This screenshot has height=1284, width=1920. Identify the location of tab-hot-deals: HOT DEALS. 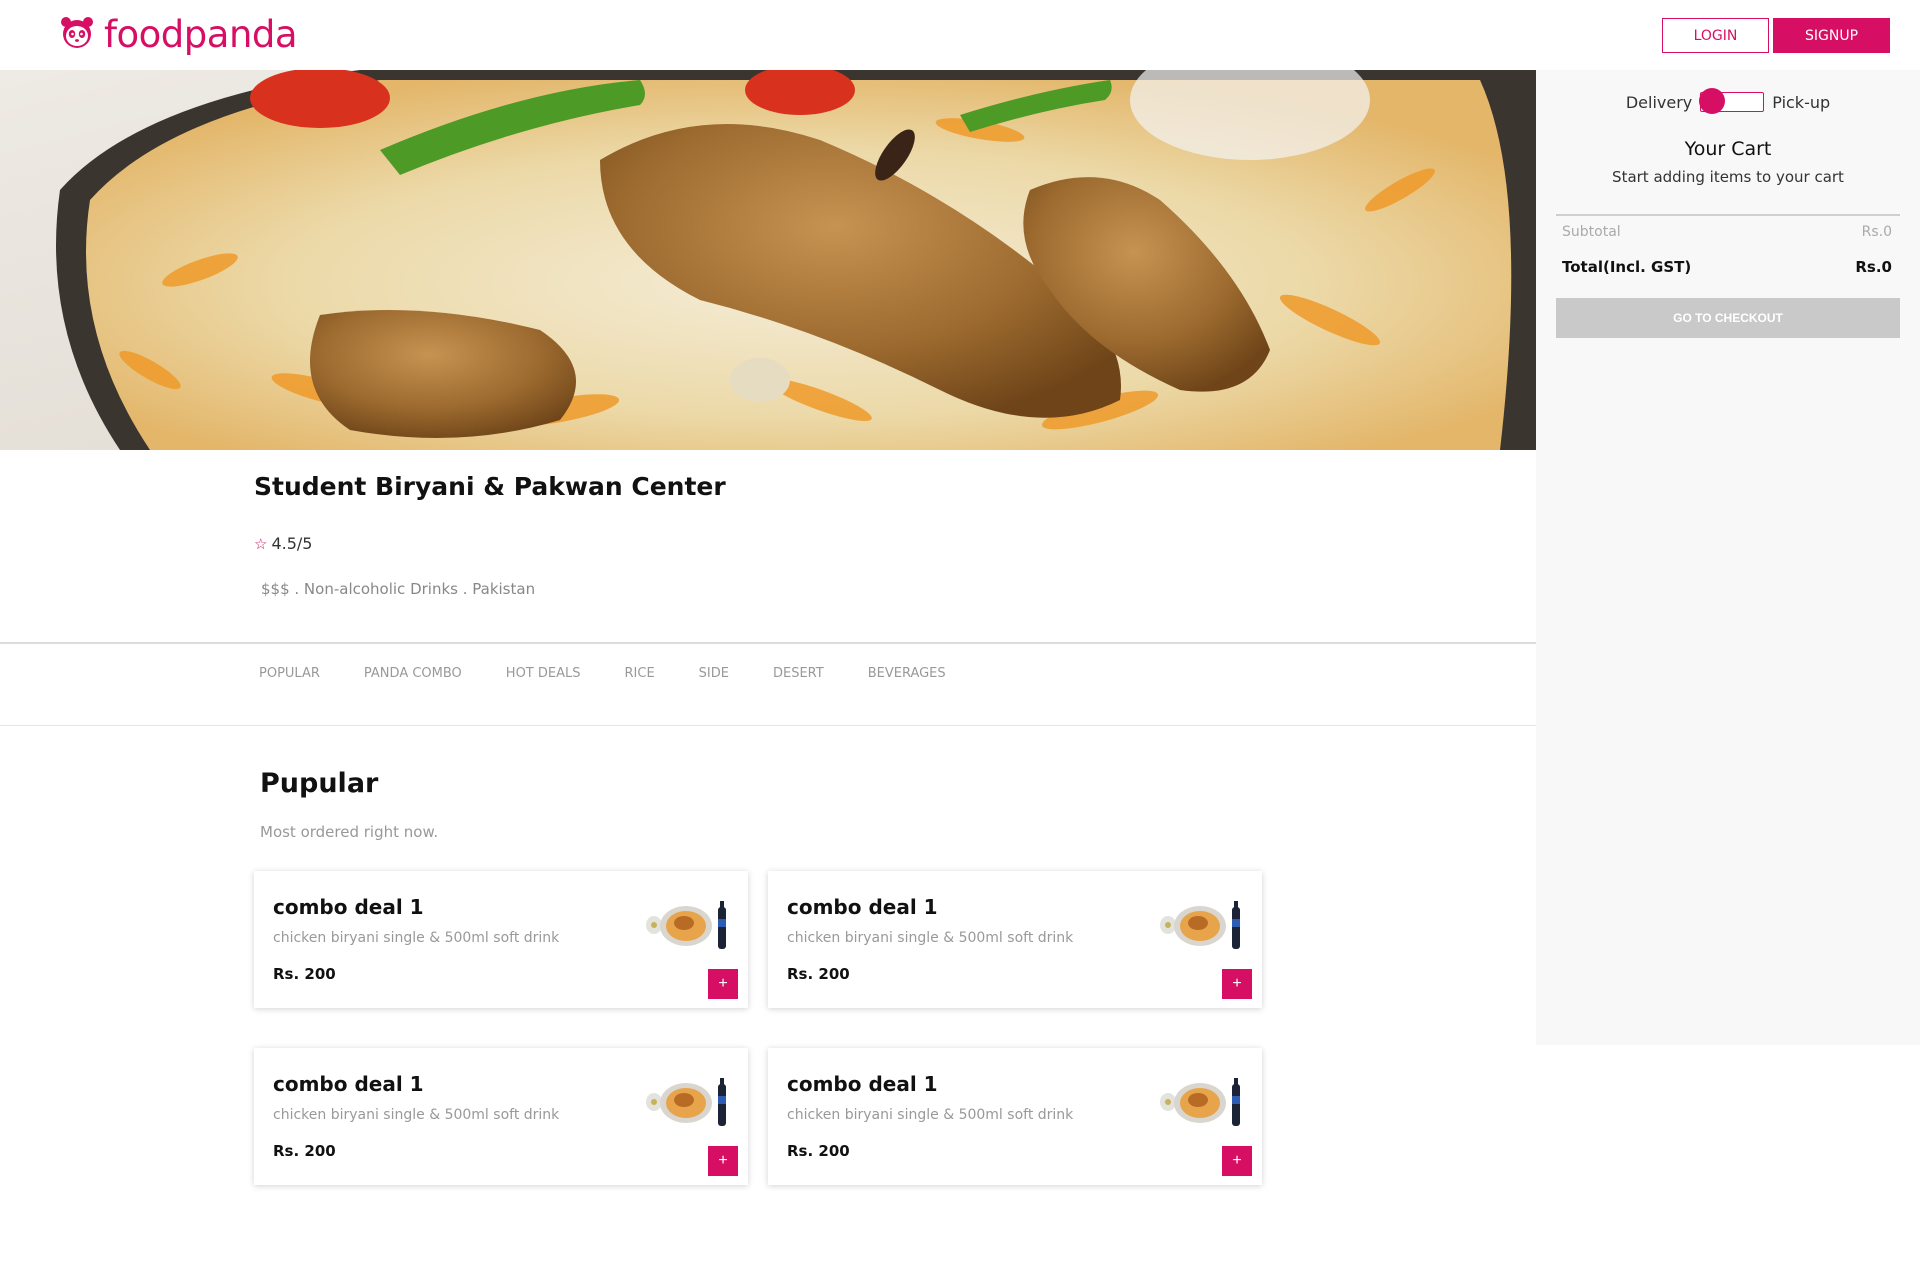
(543, 673).